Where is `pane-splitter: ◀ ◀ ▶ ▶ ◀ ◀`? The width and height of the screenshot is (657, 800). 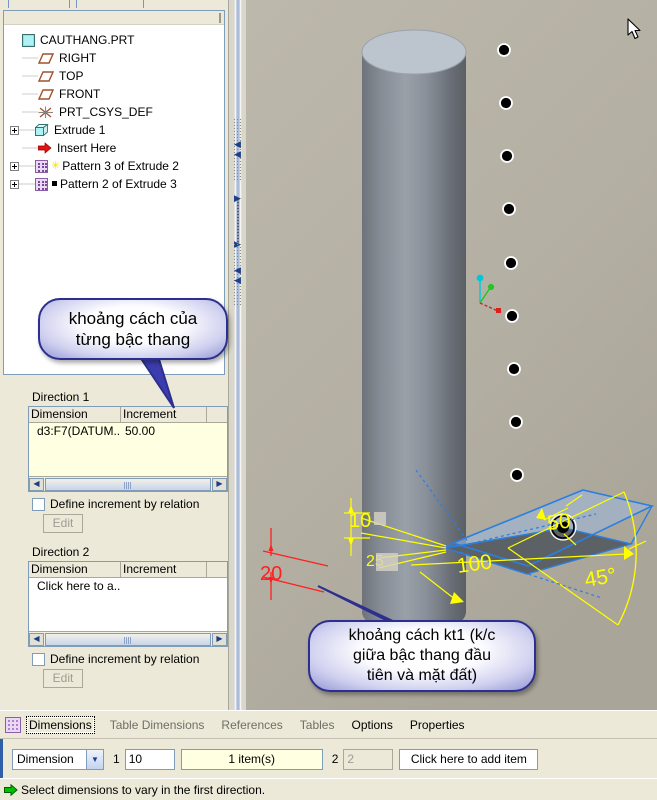 pane-splitter: ◀ ◀ ▶ ▶ ◀ ◀ is located at coordinates (237, 355).